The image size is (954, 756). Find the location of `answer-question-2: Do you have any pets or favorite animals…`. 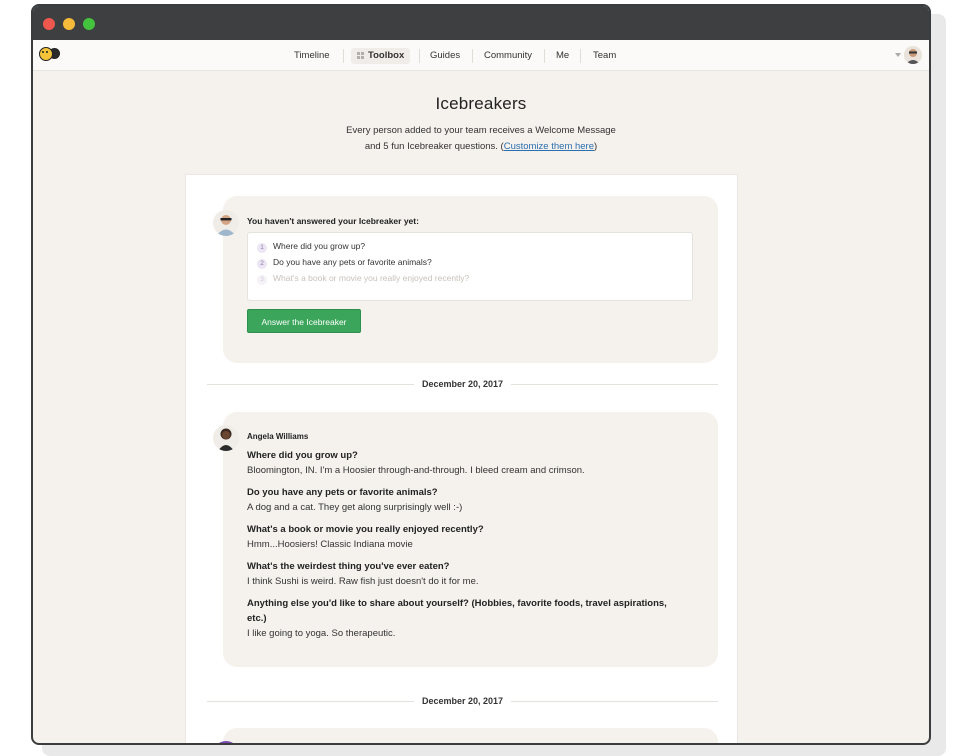

answer-question-2: Do you have any pets or favorite animals… is located at coordinates (342, 492).